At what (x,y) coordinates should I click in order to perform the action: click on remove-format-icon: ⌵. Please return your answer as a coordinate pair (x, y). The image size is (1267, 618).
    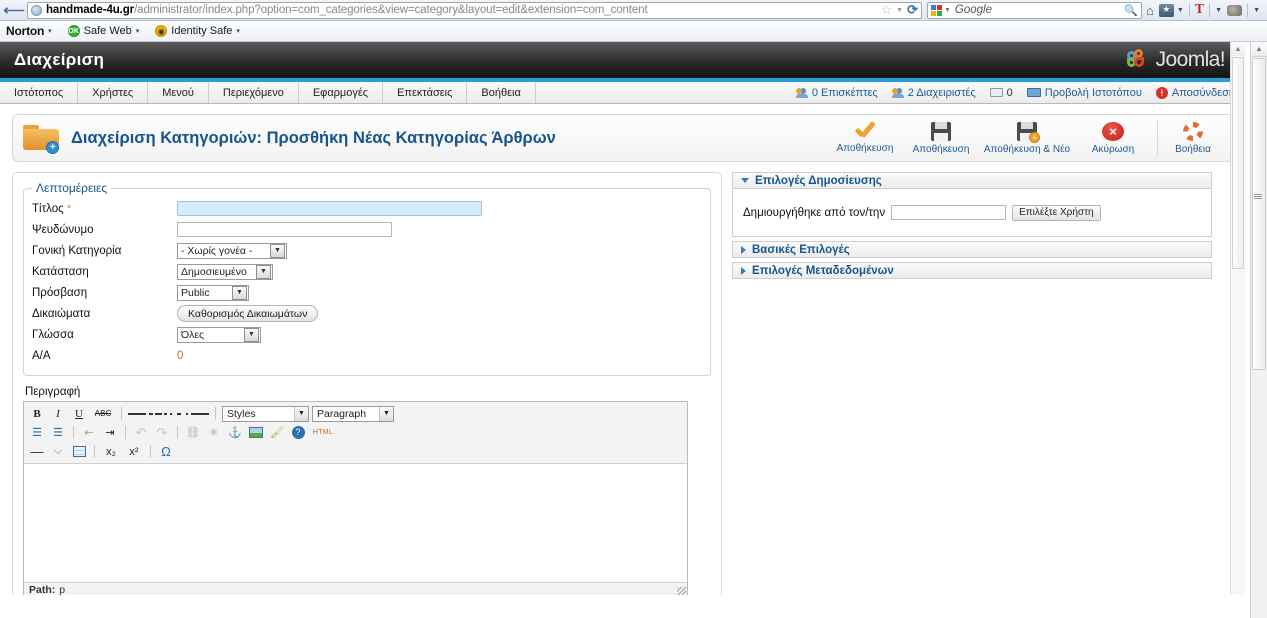
    Looking at the image, I should click on (58, 452).